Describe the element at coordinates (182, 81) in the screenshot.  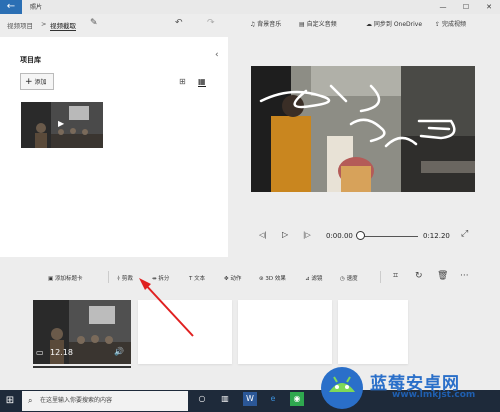
I see `grid-view-icon: ⊞` at that location.